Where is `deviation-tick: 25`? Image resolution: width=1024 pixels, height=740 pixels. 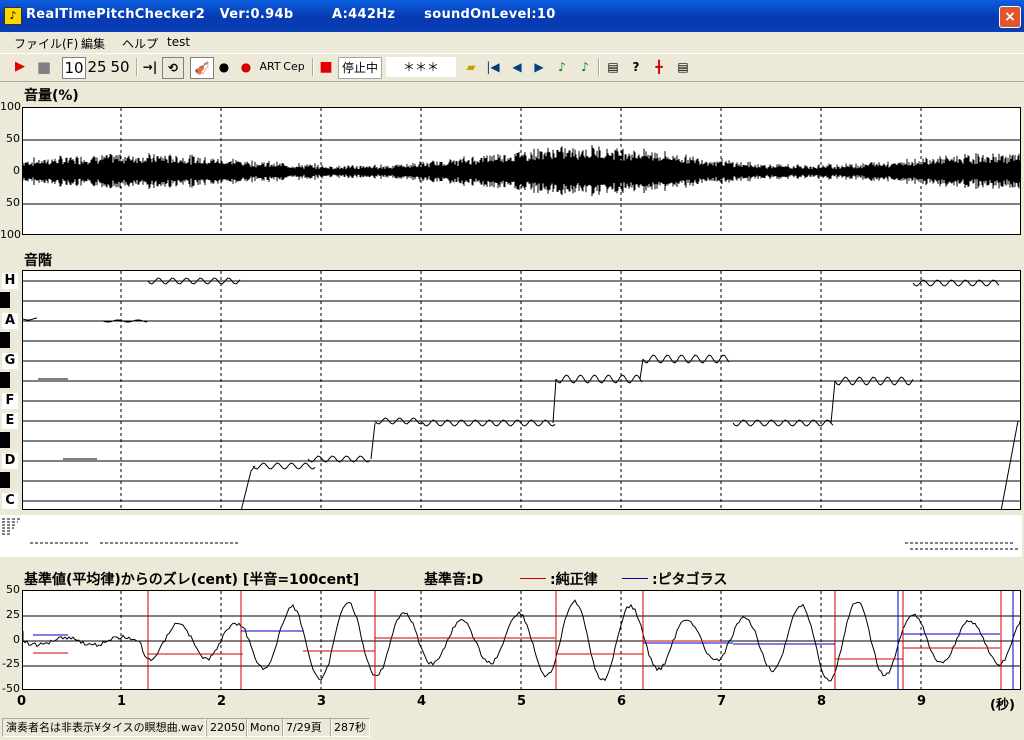 deviation-tick: 25 is located at coordinates (13, 614).